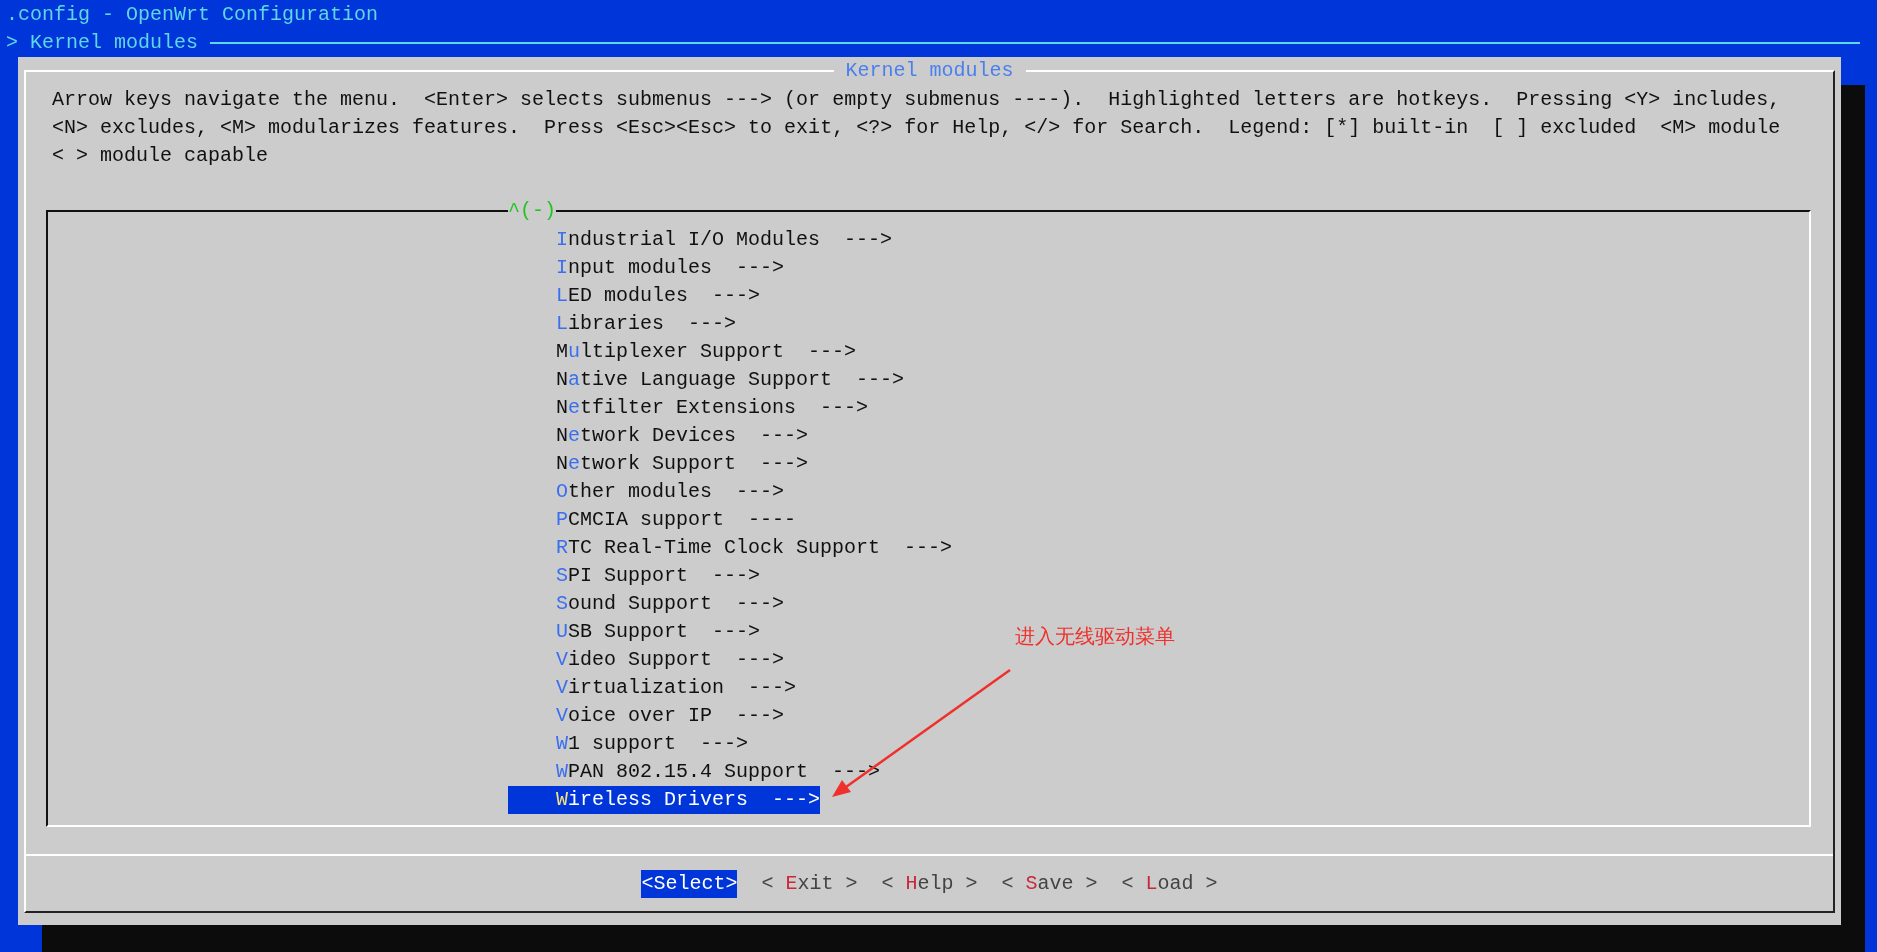  What do you see at coordinates (700, 240) in the screenshot?
I see `menu-item: Industrial I/O Modules --->` at bounding box center [700, 240].